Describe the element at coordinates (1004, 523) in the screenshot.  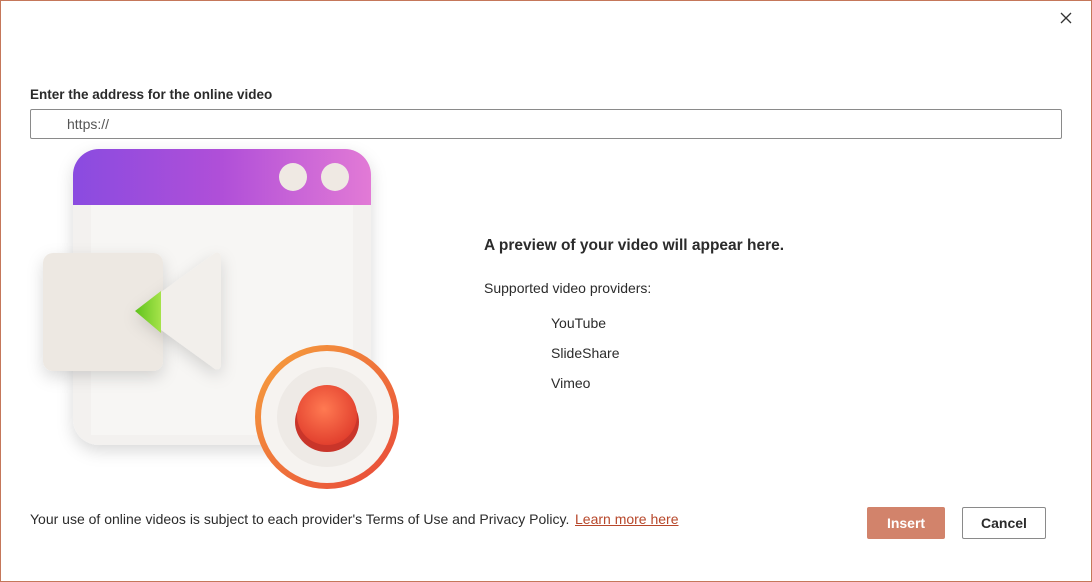
I see `cancel-button: Cancel` at that location.